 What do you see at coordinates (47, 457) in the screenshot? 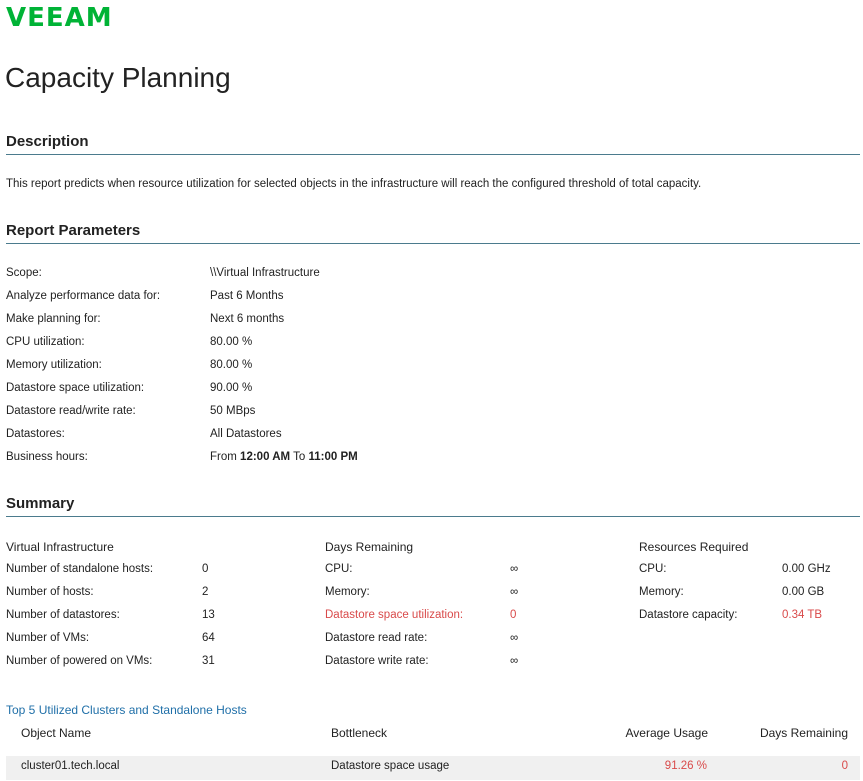
I see `param-label: Business hours:` at bounding box center [47, 457].